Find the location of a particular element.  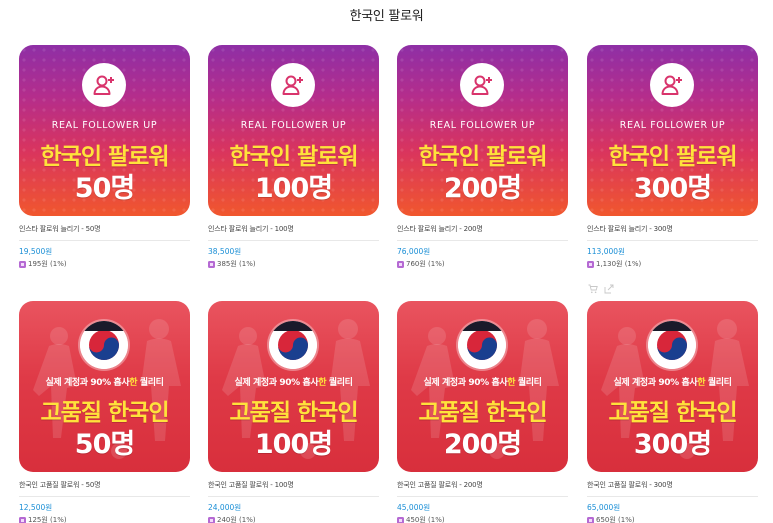

share-icon is located at coordinates (609, 286).